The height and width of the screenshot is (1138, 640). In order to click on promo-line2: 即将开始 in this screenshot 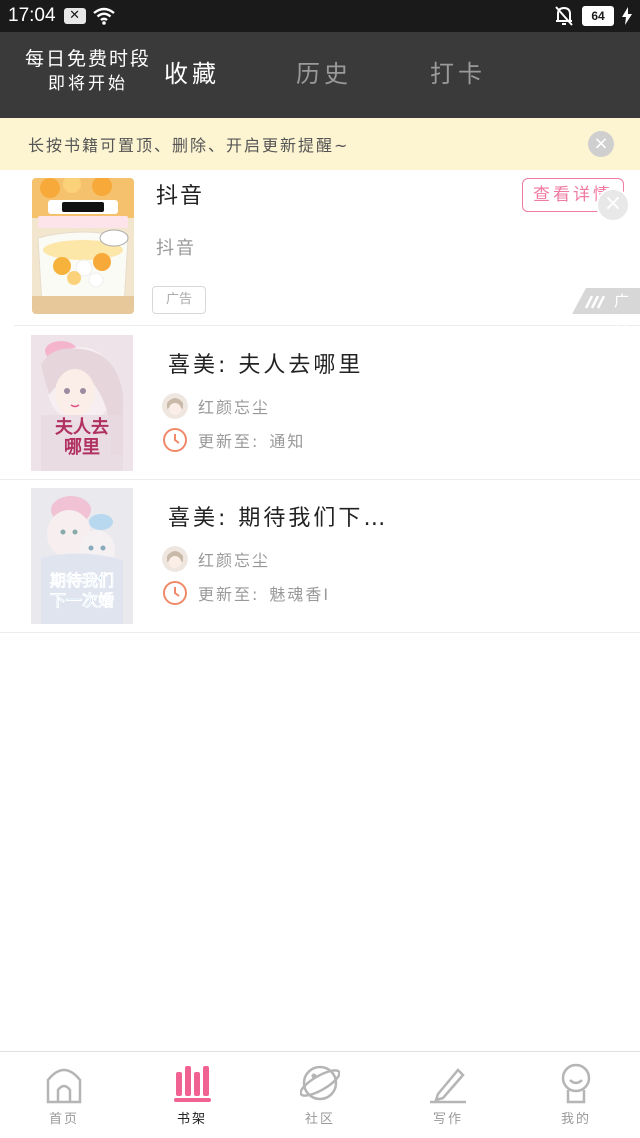, I will do `click(88, 84)`.